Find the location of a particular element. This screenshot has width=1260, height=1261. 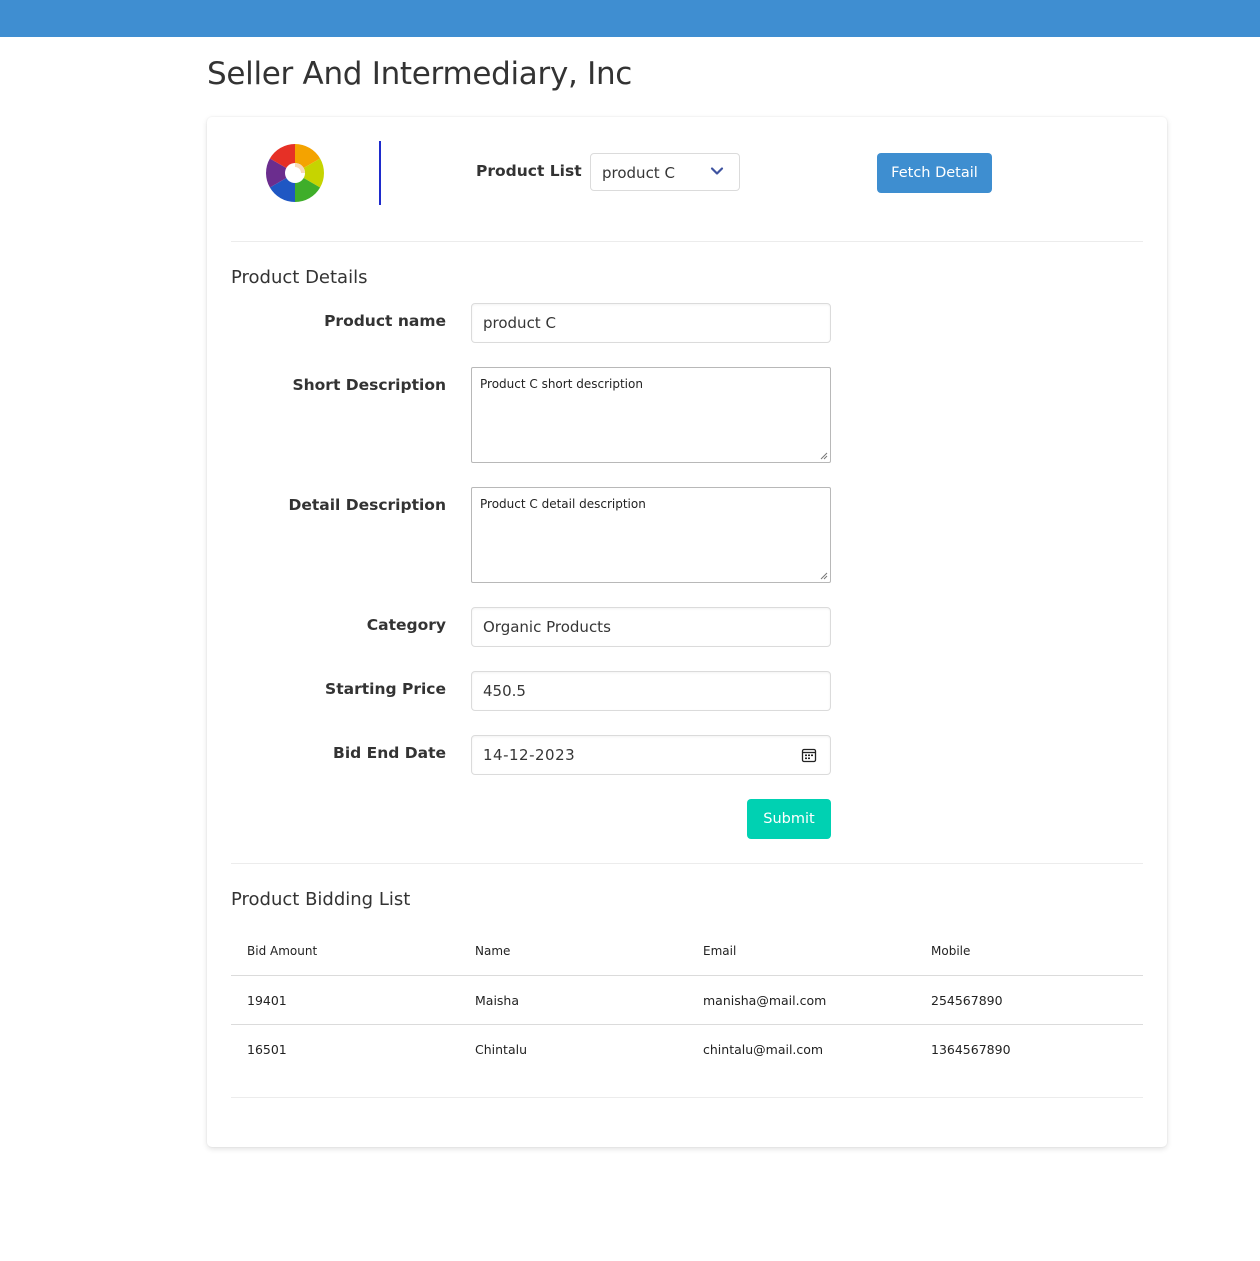

product-select-value: product C is located at coordinates (638, 173).